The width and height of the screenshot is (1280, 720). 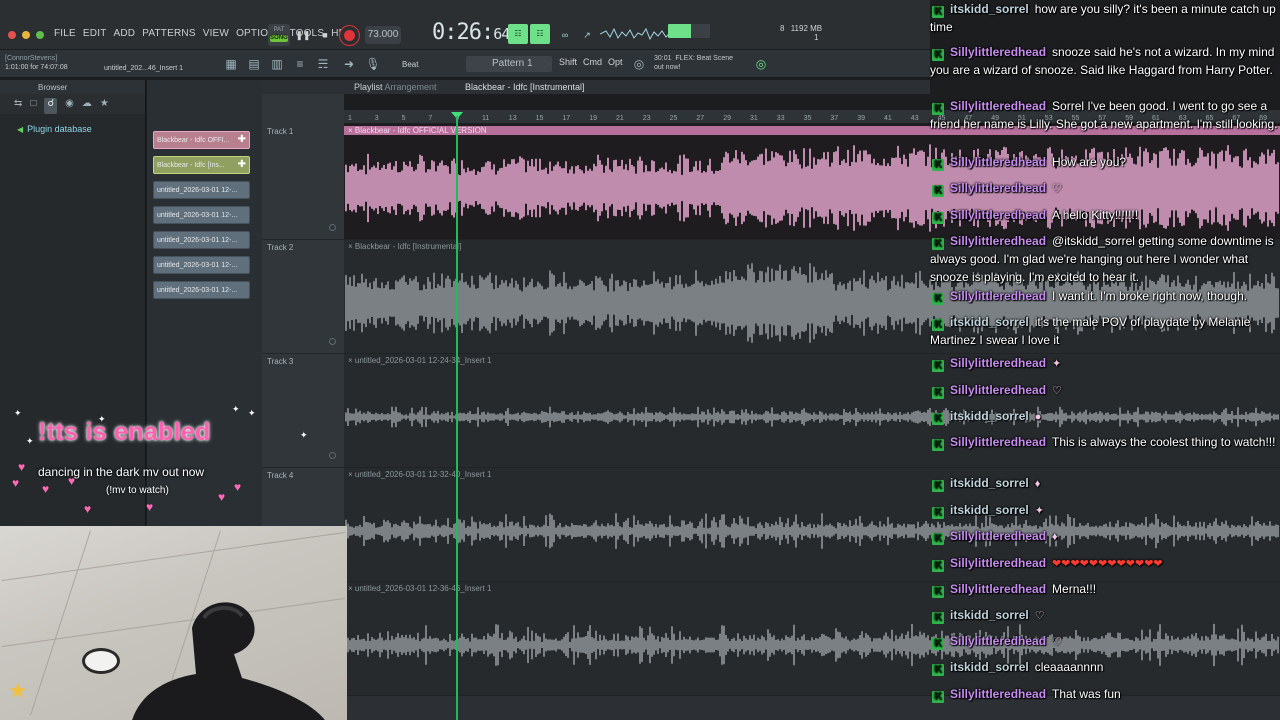 I want to click on menu-file: FILE, so click(x=65, y=33).